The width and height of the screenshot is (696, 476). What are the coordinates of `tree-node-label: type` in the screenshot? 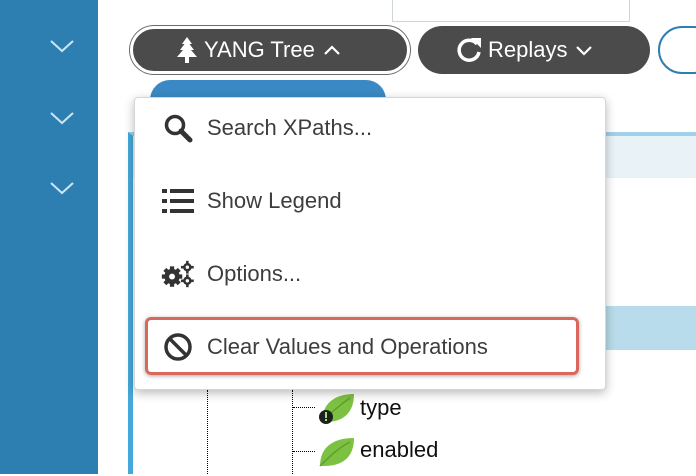 It's located at (381, 407).